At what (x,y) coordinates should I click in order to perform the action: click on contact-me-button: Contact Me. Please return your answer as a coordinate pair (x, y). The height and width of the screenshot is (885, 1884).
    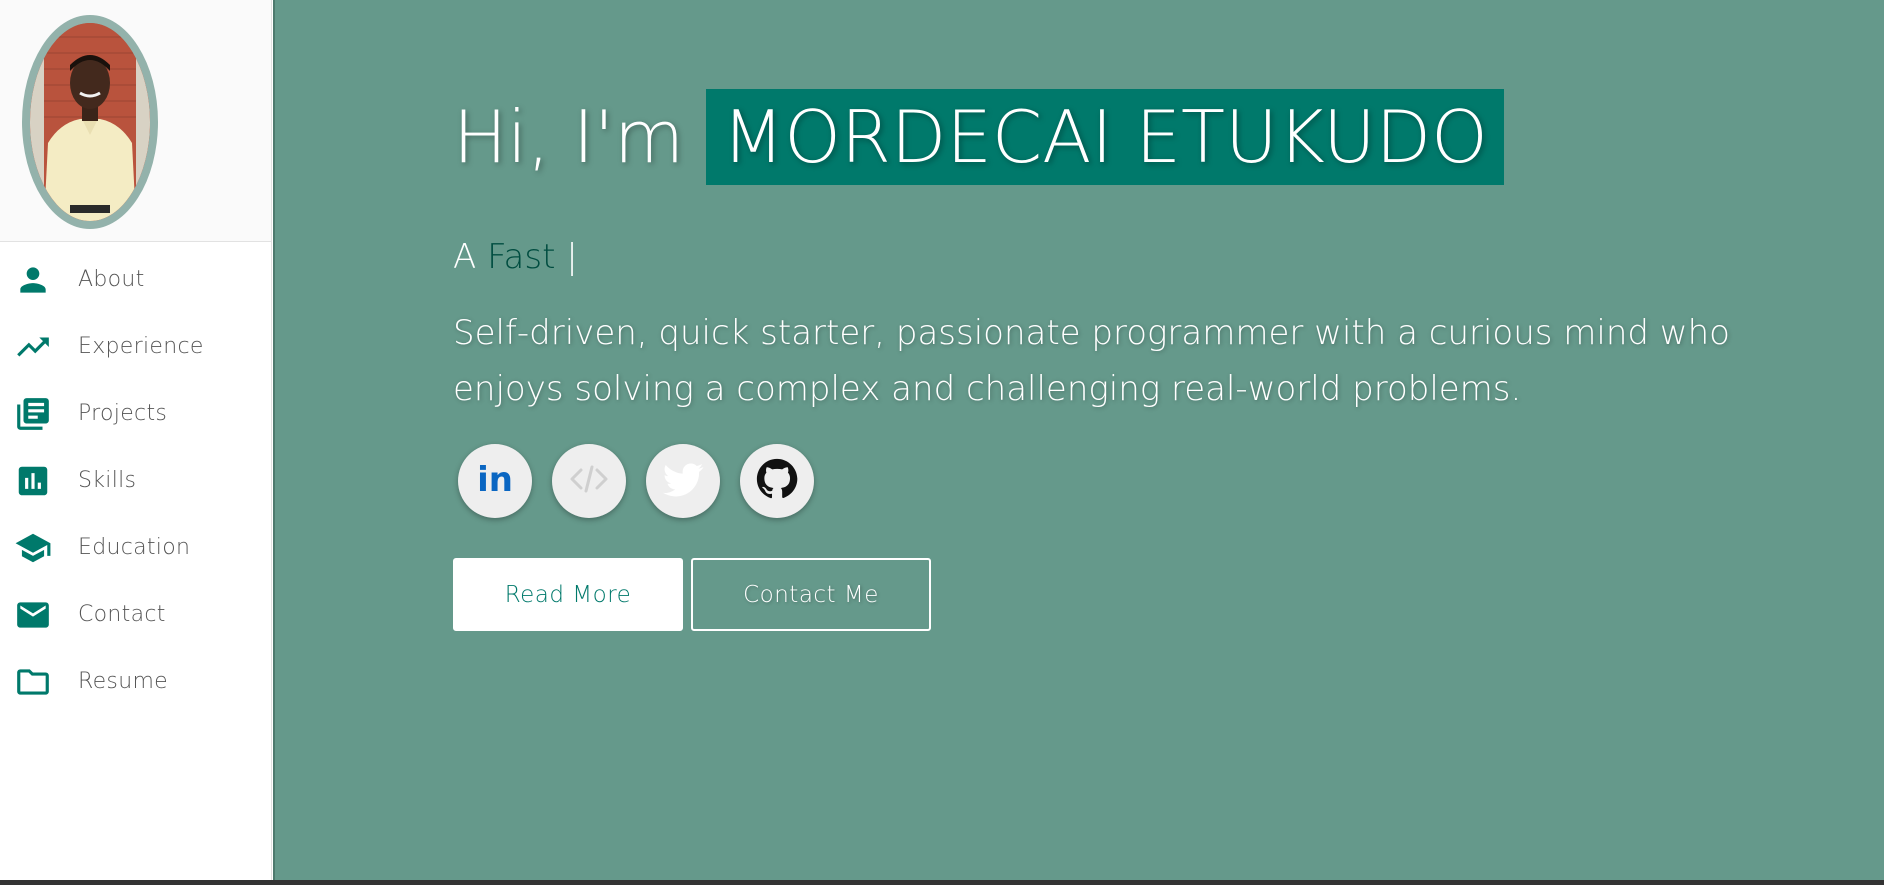
    Looking at the image, I should click on (811, 594).